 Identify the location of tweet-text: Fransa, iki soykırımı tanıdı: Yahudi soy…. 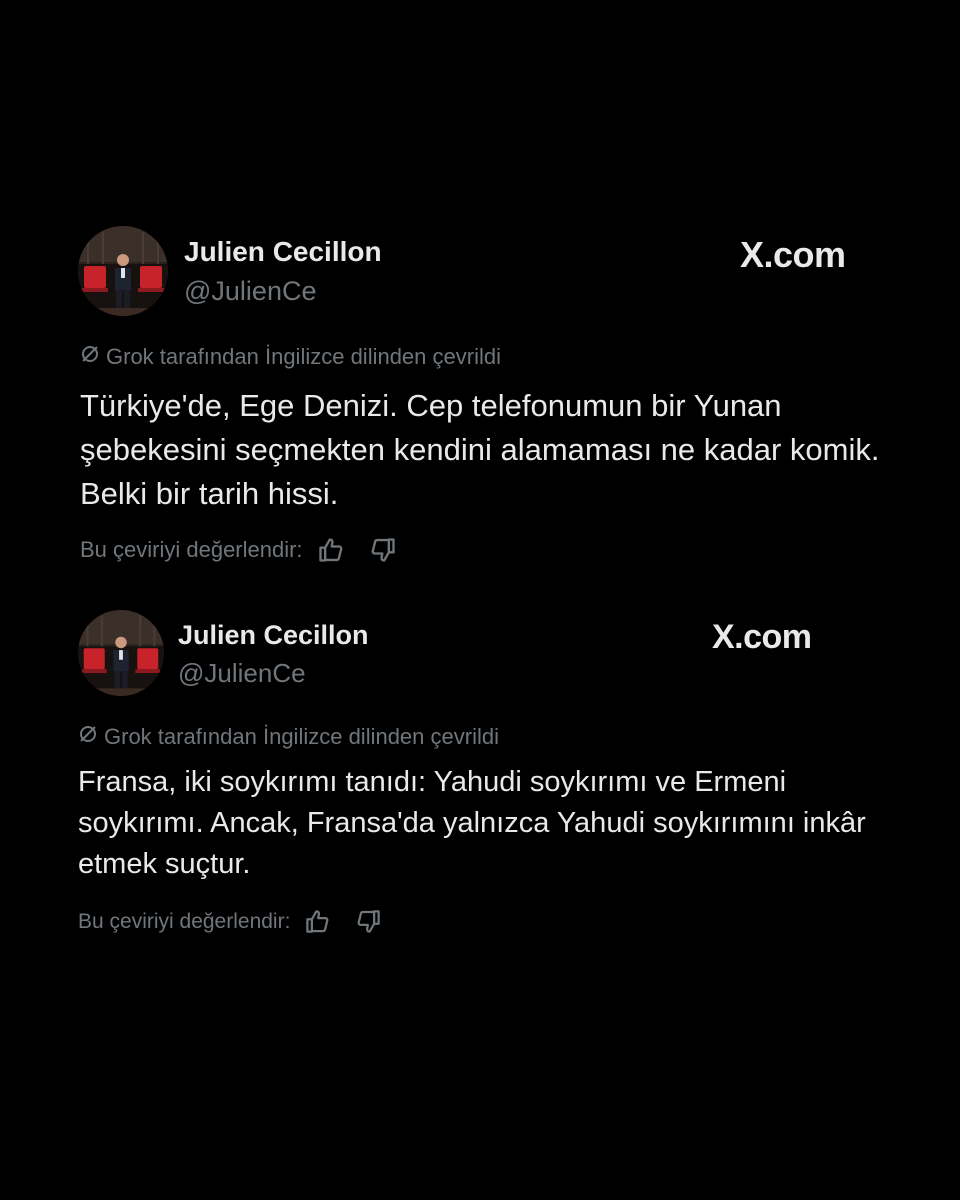
(472, 823).